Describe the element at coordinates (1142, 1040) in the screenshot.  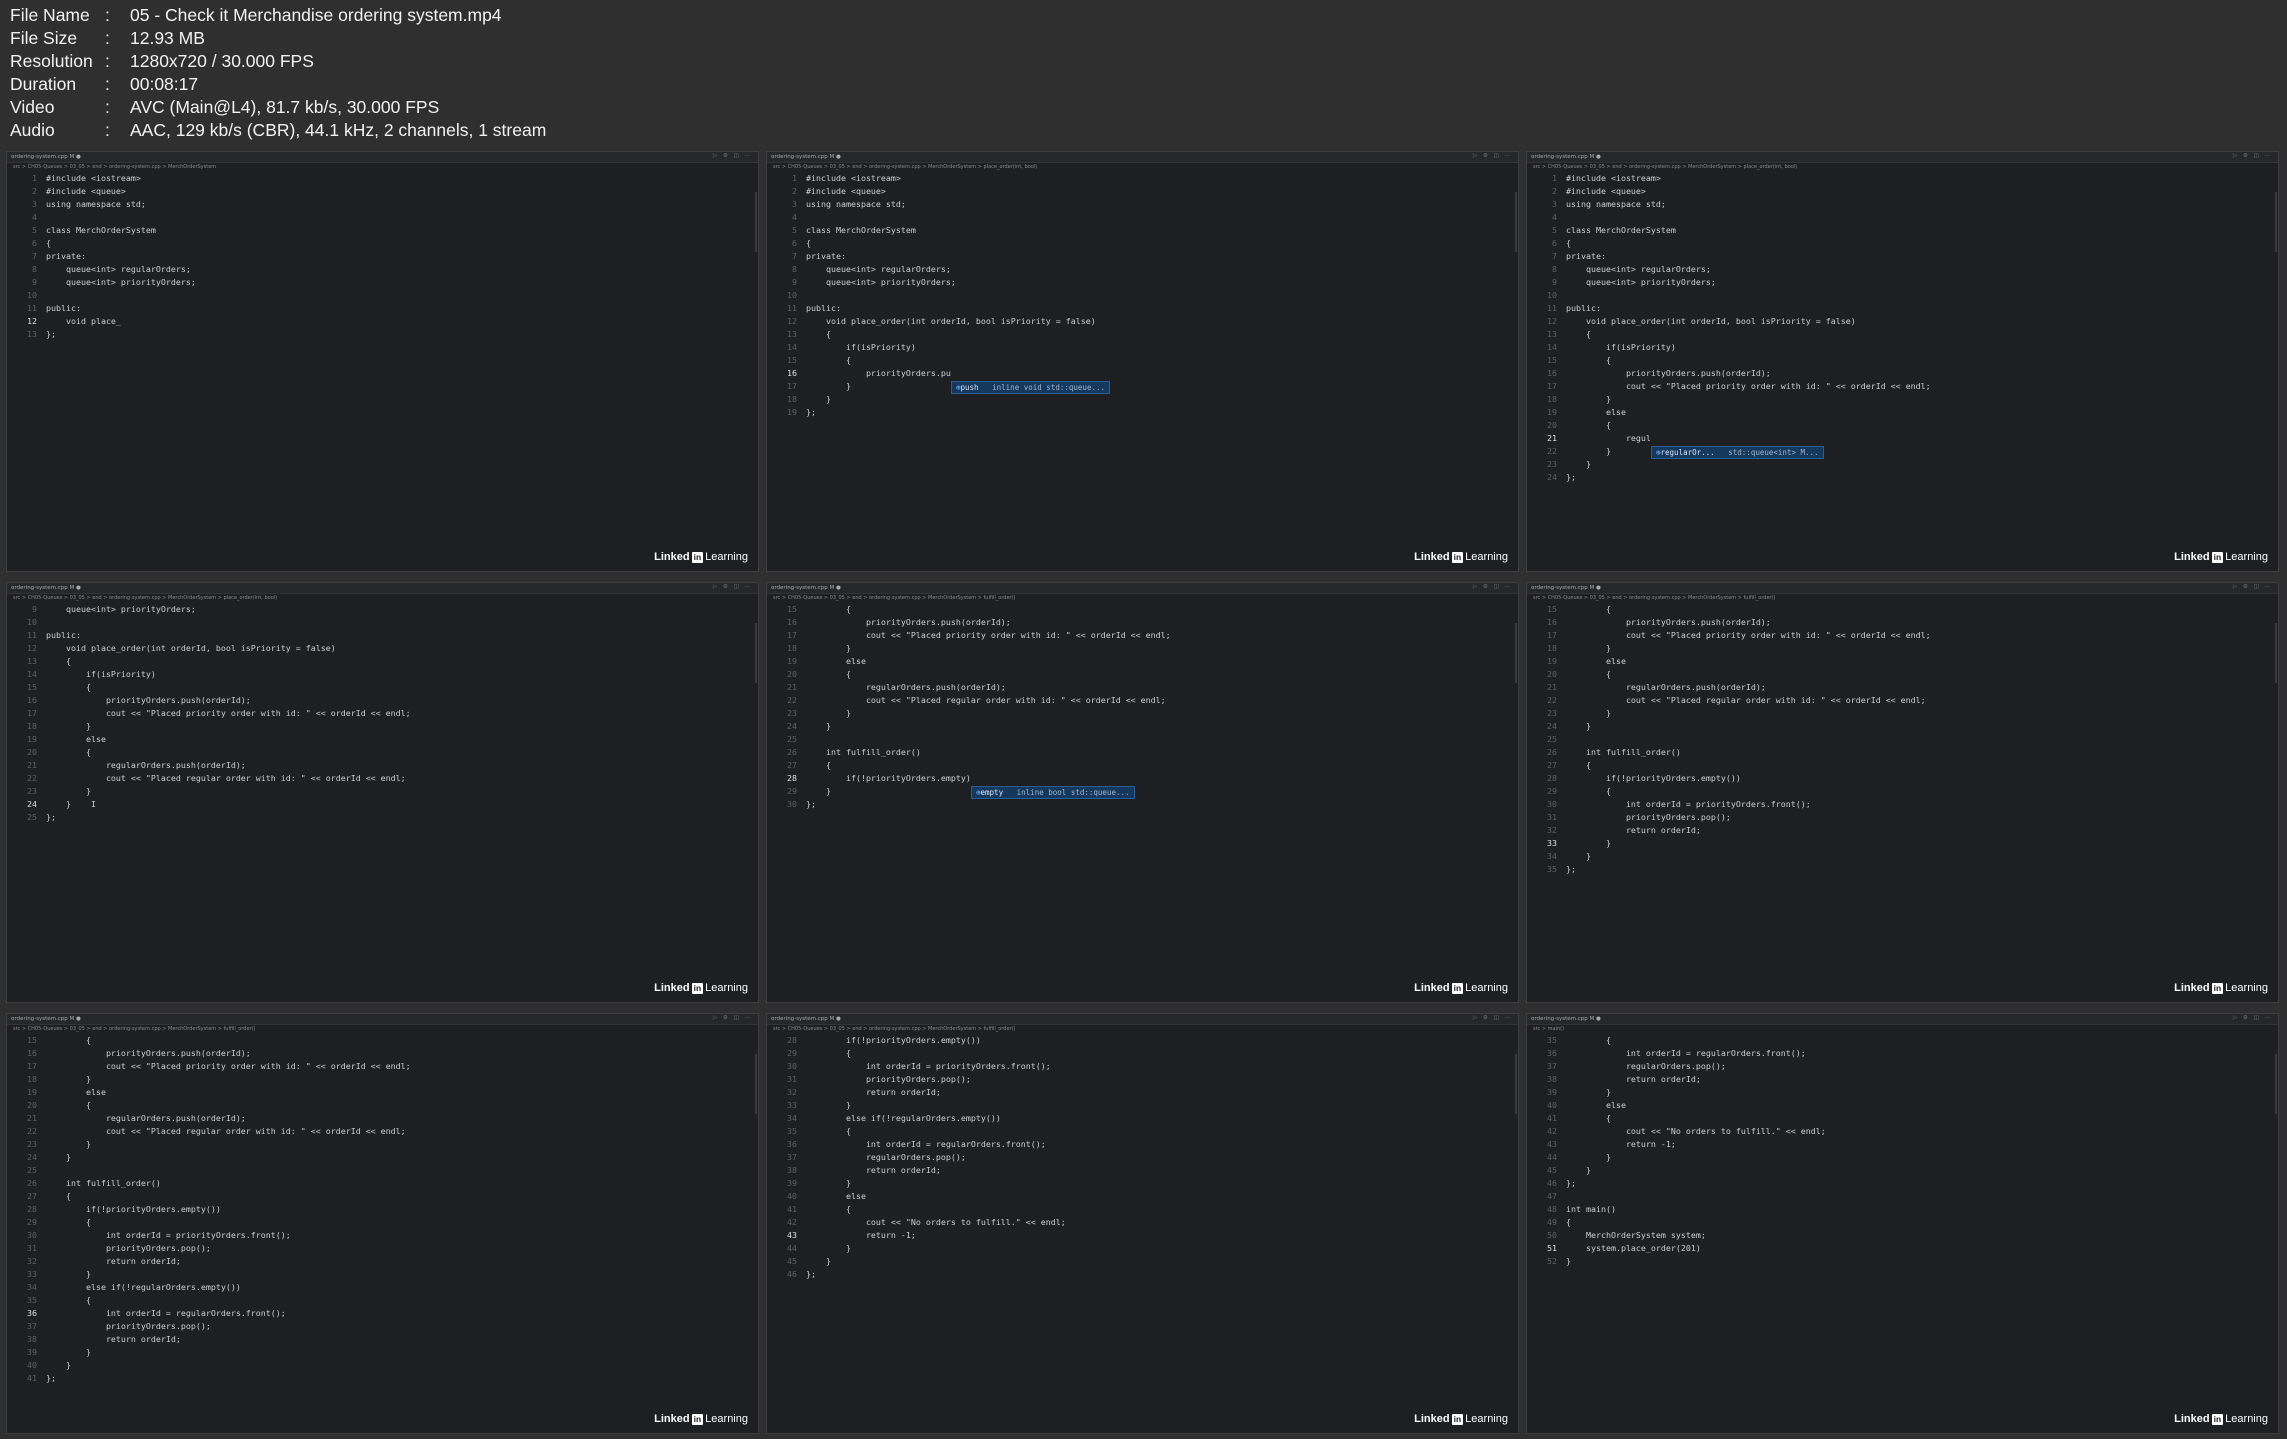
I see `code-line: 28 if(!priorityOrders.empty())` at that location.